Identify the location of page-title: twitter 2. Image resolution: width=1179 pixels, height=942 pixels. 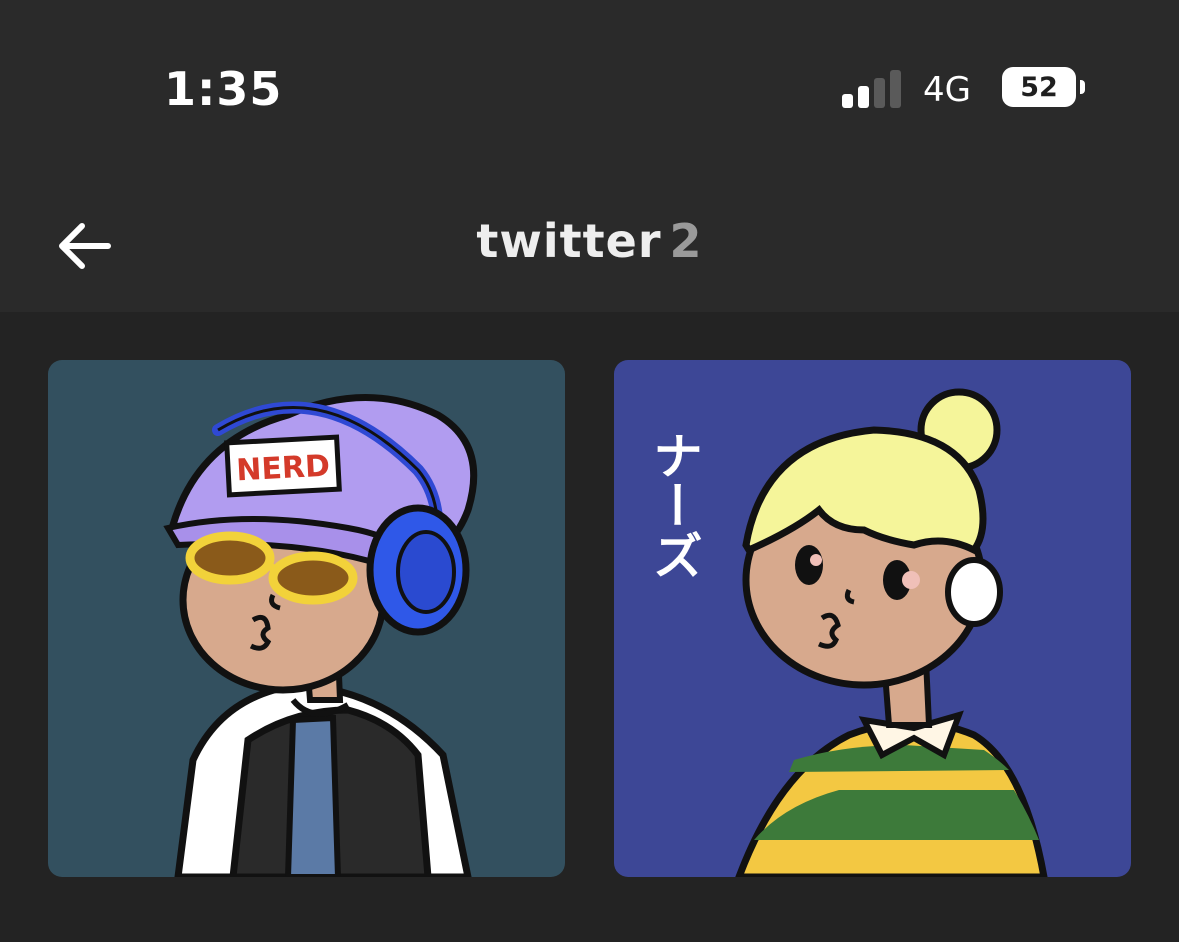
(589, 241).